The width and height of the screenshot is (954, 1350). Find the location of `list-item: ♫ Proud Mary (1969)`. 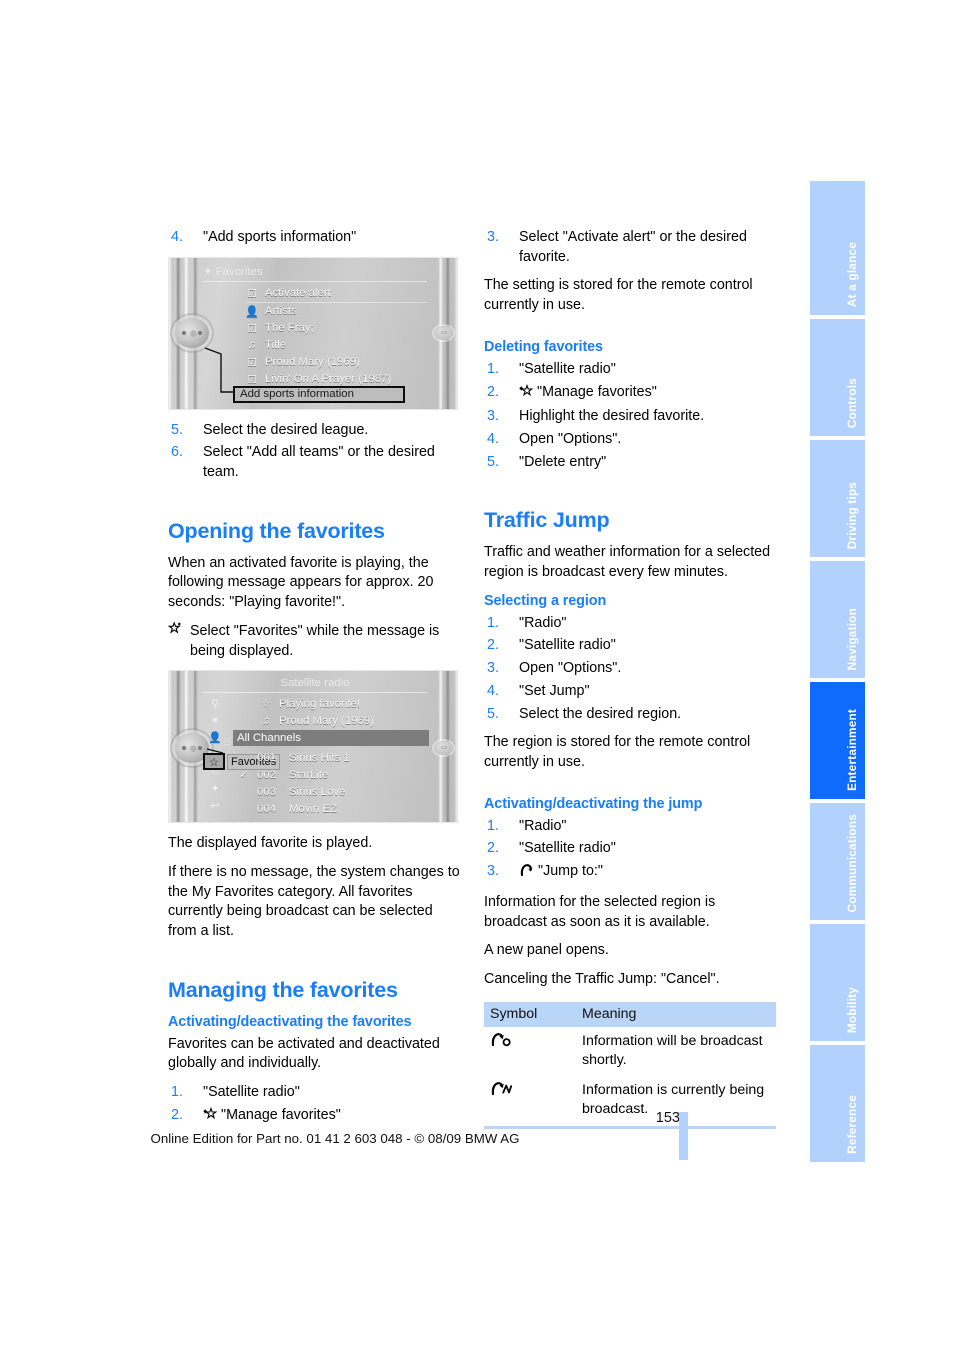

list-item: ♫ Proud Mary (1969) is located at coordinates (343, 720).